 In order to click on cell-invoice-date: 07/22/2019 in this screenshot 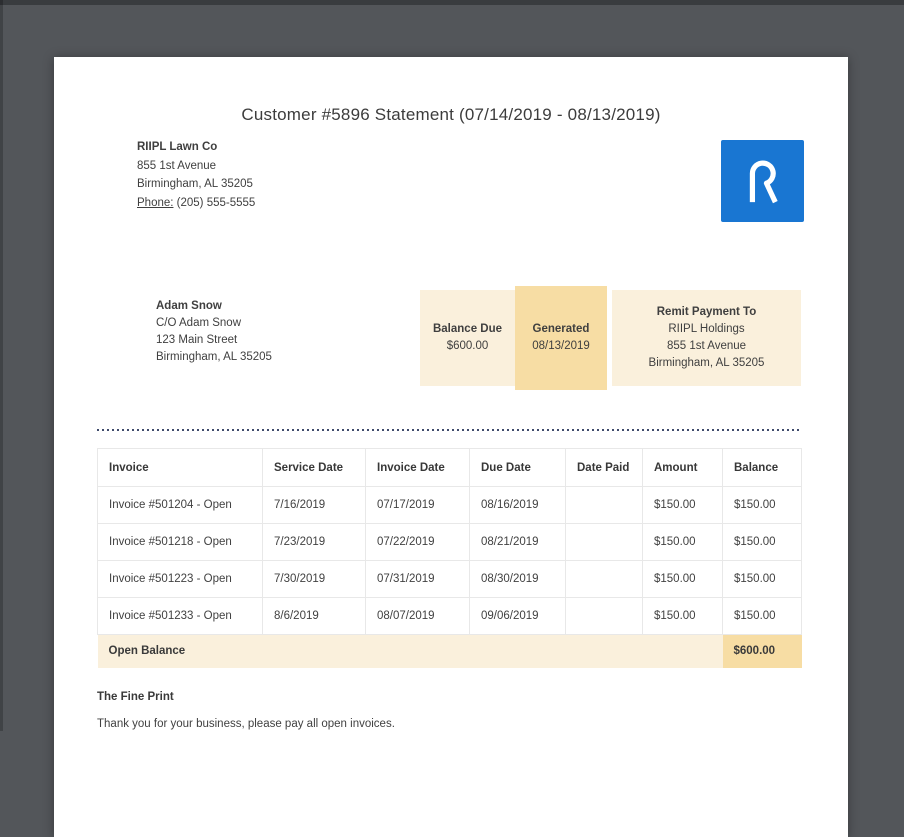, I will do `click(417, 542)`.